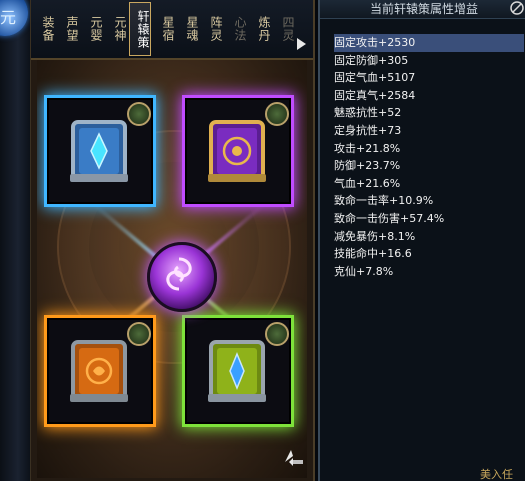 The image size is (525, 481). What do you see at coordinates (92, 29) in the screenshot?
I see `tab-yuanying: 元婴` at bounding box center [92, 29].